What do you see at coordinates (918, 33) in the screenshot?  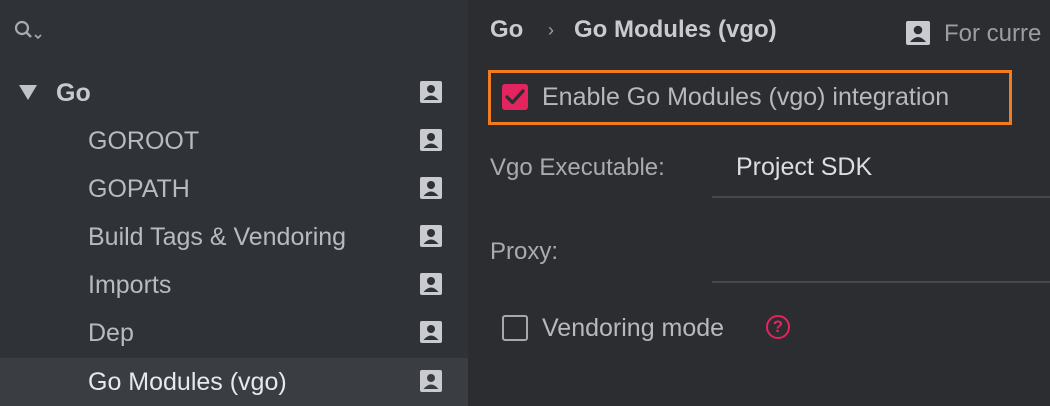 I see `project-scope-icon` at bounding box center [918, 33].